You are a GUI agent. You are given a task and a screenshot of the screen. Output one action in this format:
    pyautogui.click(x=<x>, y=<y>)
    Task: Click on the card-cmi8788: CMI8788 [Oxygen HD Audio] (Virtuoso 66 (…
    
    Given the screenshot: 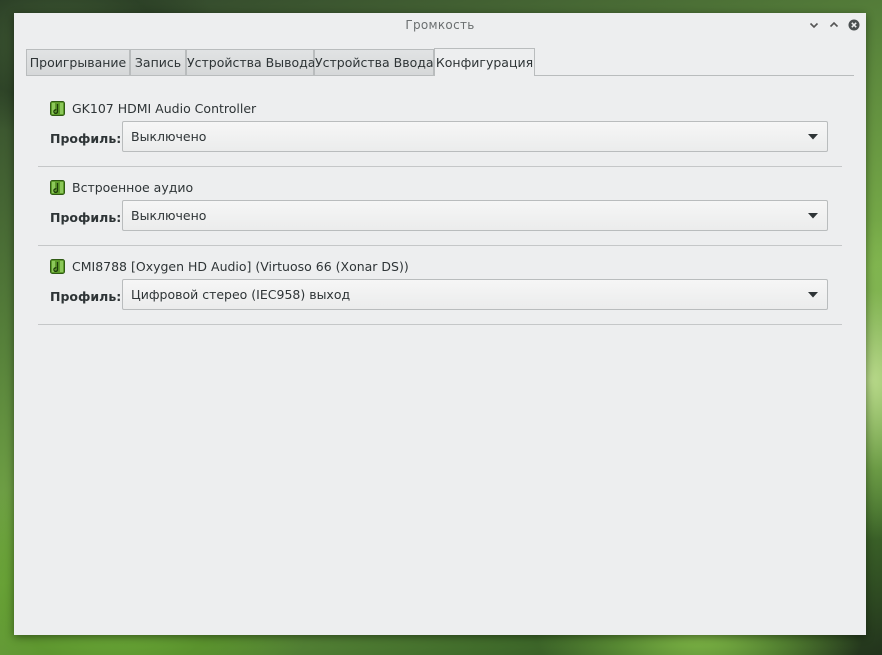 What is the action you would take?
    pyautogui.click(x=440, y=288)
    